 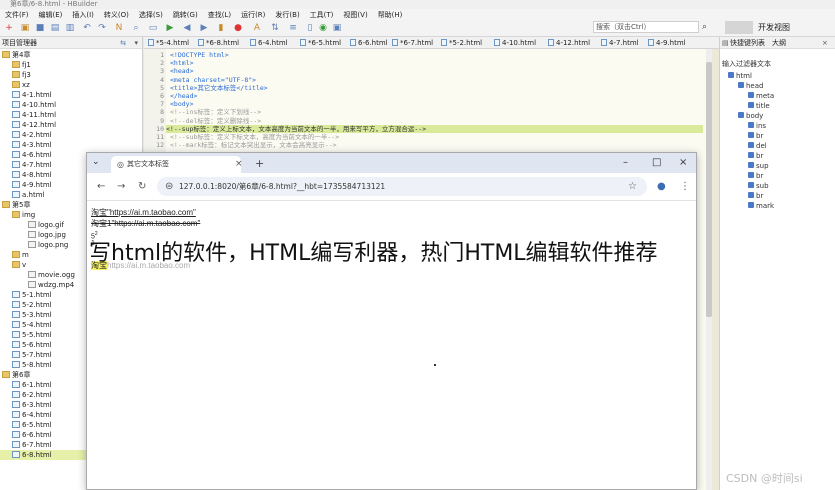 What do you see at coordinates (32, 175) in the screenshot?
I see `tree-file: 4-8.html` at bounding box center [32, 175].